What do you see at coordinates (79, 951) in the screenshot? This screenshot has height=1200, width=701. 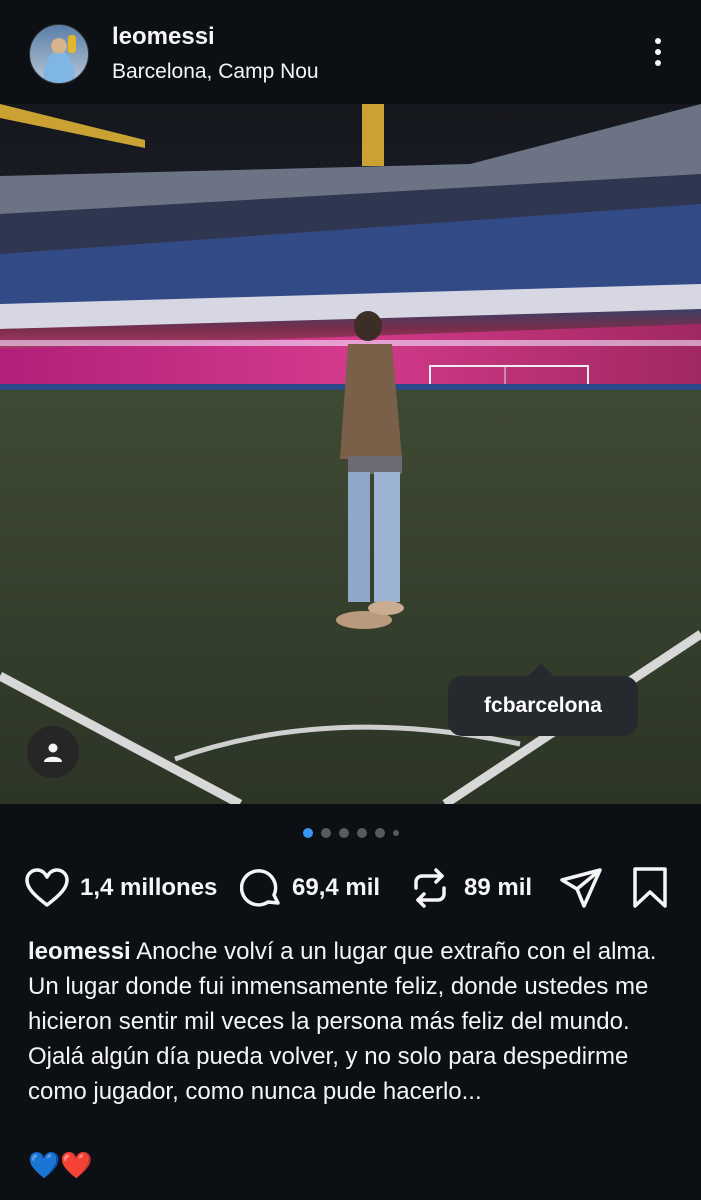 I see `caption-username: leomessi` at bounding box center [79, 951].